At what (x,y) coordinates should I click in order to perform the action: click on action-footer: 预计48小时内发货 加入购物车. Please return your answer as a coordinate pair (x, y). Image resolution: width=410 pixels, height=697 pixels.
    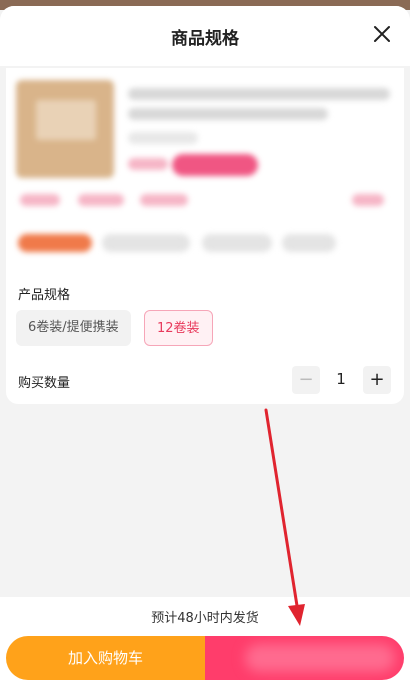
    Looking at the image, I should click on (205, 647).